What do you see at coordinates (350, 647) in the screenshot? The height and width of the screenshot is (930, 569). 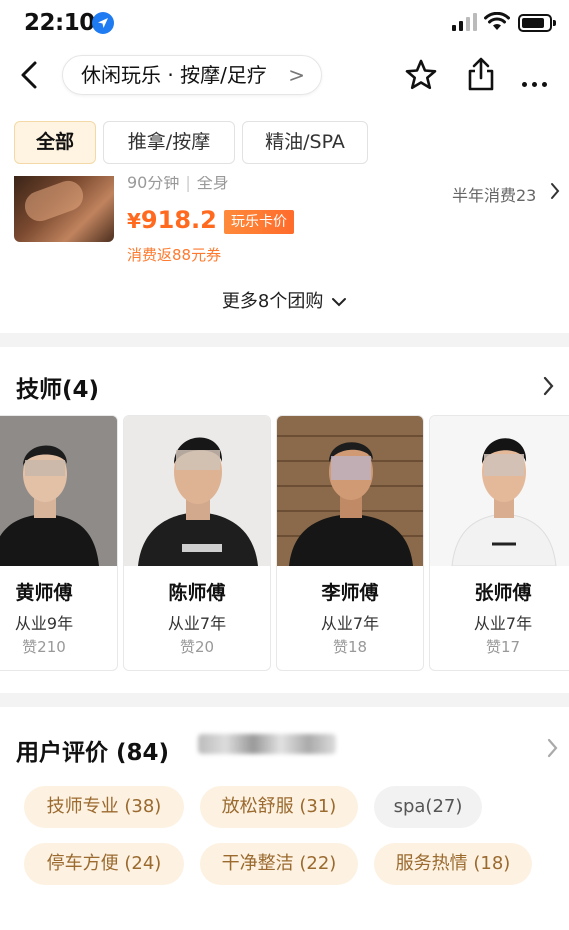 I see `technician-likes: 赞18` at bounding box center [350, 647].